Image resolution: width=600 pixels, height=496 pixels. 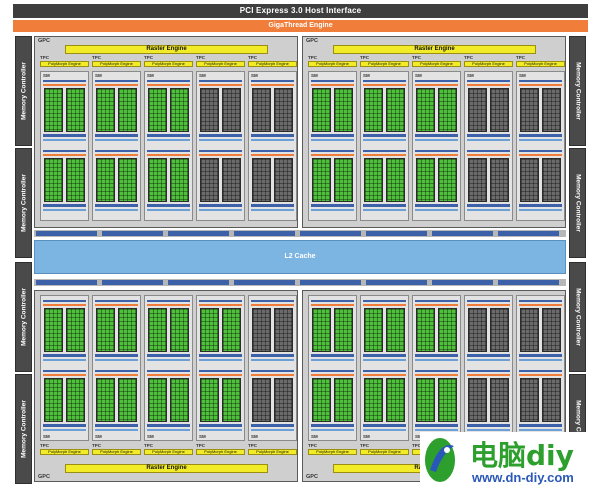 I want to click on memory-controller-left-3: Memory Controller, so click(x=23, y=317).